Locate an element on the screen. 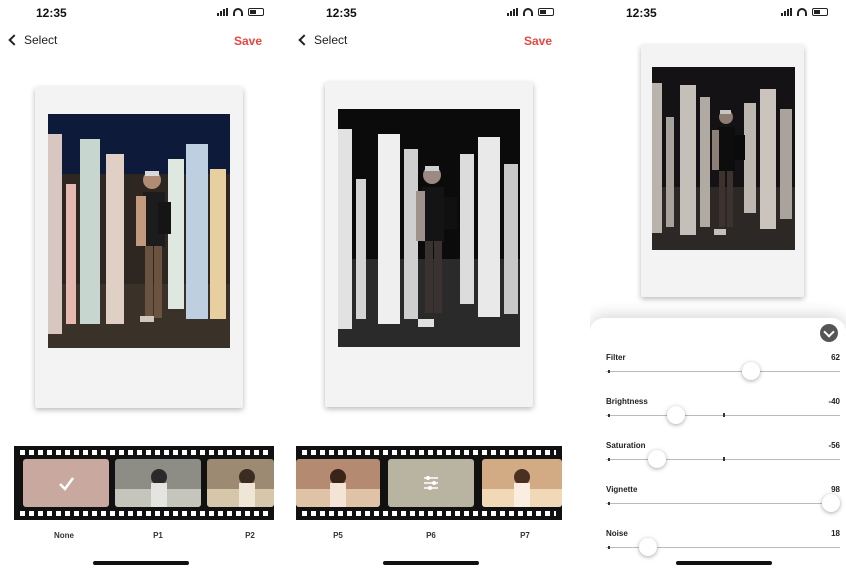 The width and height of the screenshot is (846, 569). sliders-icon is located at coordinates (431, 483).